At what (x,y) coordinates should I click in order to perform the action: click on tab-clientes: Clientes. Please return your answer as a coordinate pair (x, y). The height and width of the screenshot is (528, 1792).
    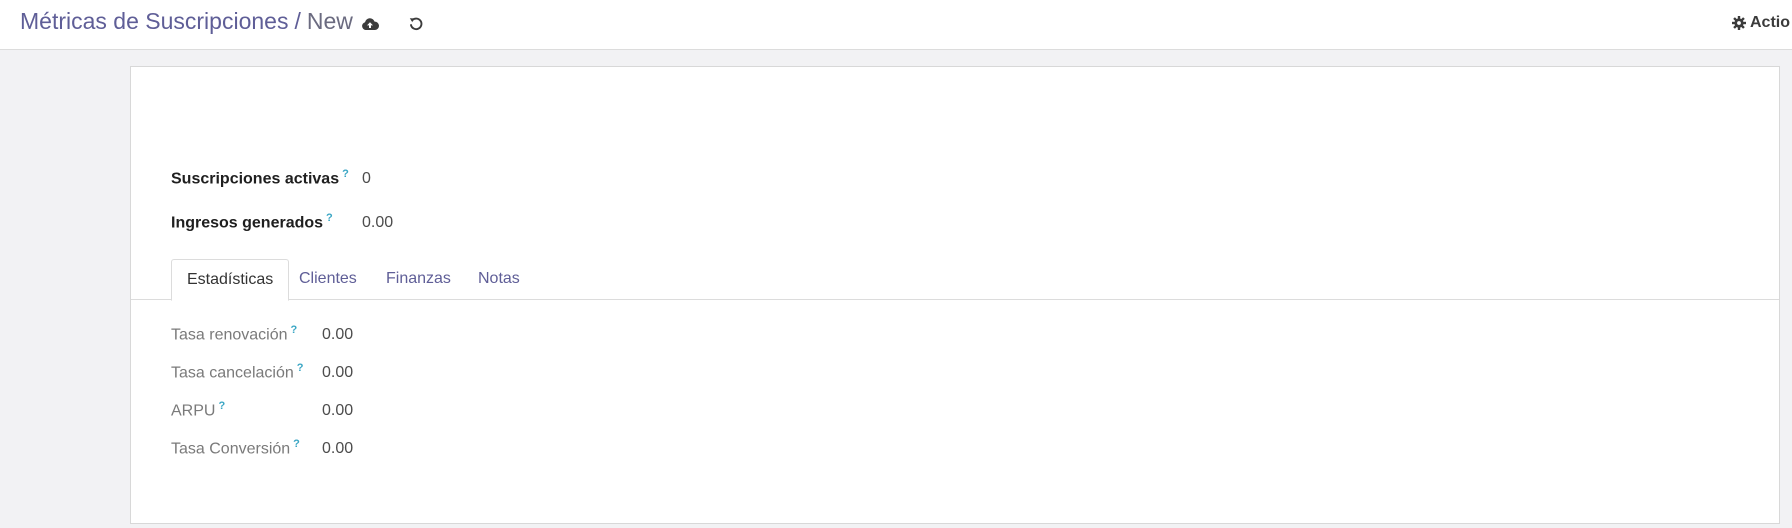
    Looking at the image, I should click on (328, 279).